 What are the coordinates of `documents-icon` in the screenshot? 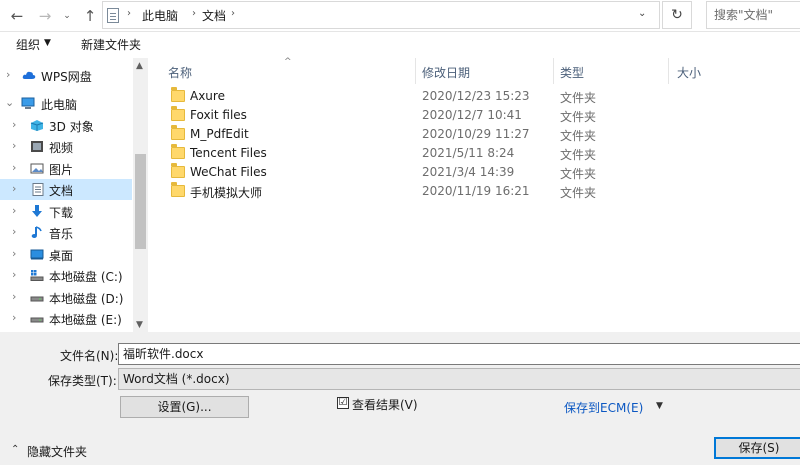 It's located at (38, 189).